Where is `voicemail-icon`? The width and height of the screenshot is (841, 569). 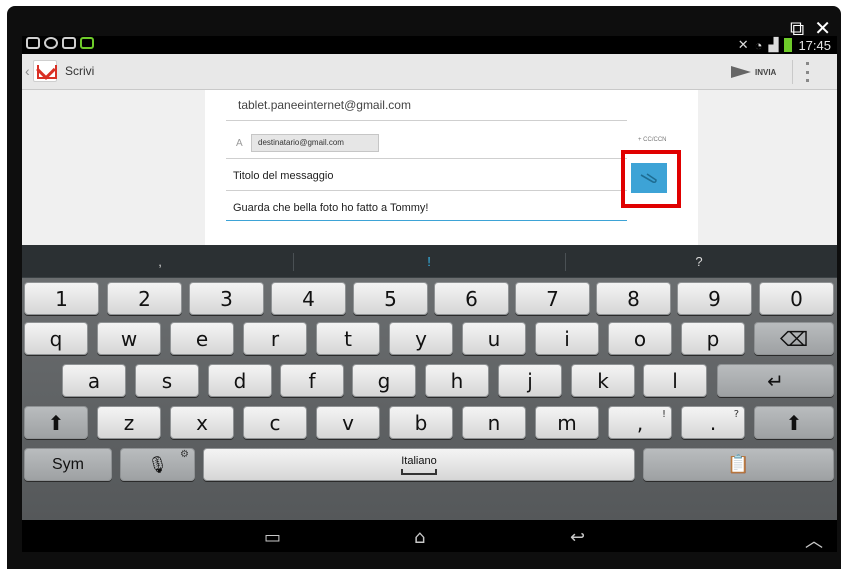
voicemail-icon is located at coordinates (33, 43).